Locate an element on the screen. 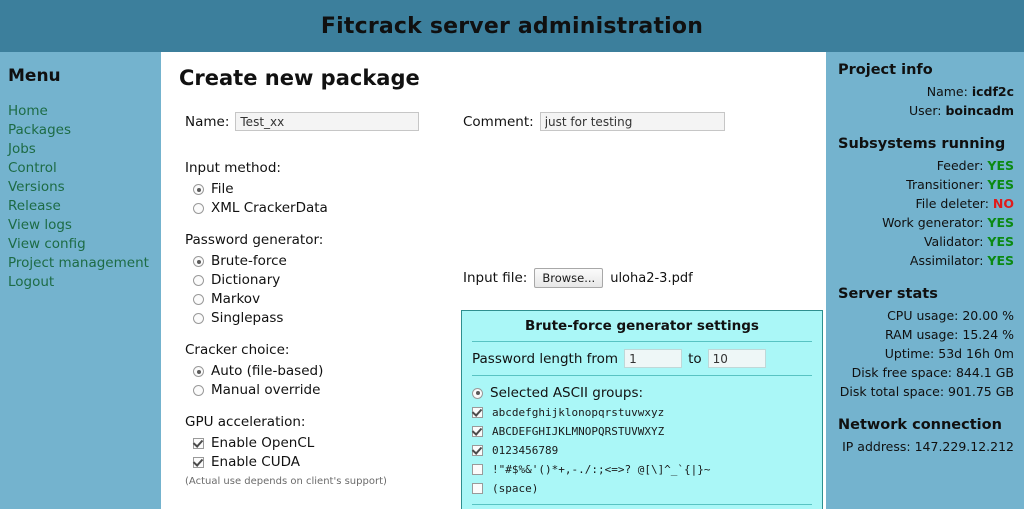 The height and width of the screenshot is (509, 1024). gpu-acceleration-option: Enable OpenCL is located at coordinates (314, 443).